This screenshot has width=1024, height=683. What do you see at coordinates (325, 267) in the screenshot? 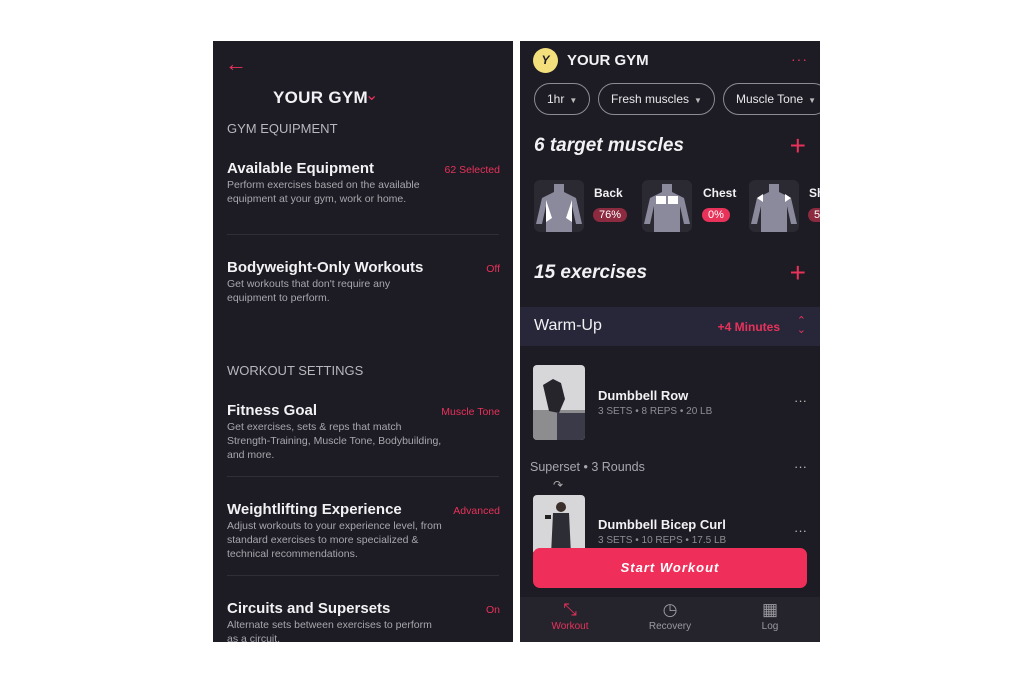
I see `setting-title: Bodyweight-Only Workouts` at bounding box center [325, 267].